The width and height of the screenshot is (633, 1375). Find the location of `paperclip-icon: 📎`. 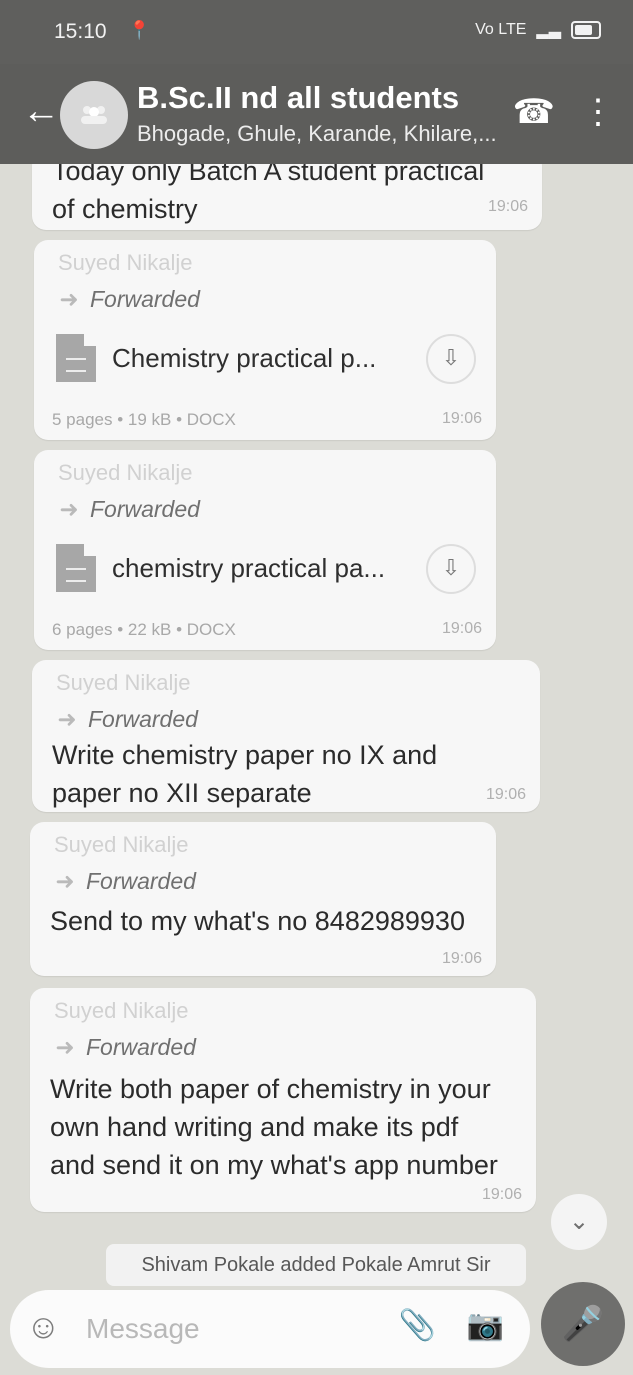

paperclip-icon: 📎 is located at coordinates (417, 1325).